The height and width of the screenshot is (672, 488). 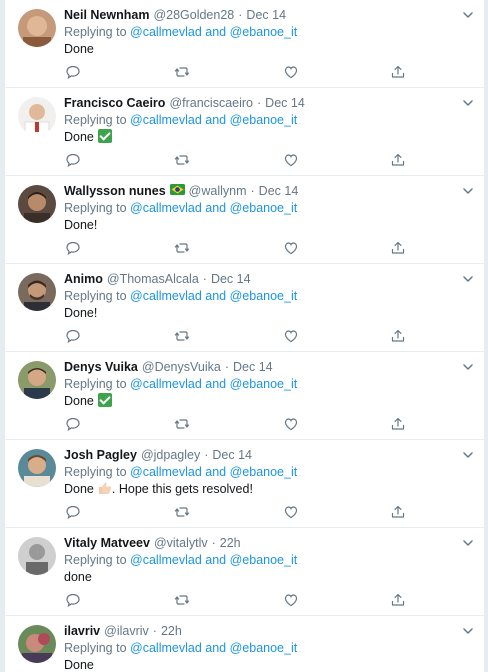 I want to click on brazil-flag-icon, so click(x=177, y=189).